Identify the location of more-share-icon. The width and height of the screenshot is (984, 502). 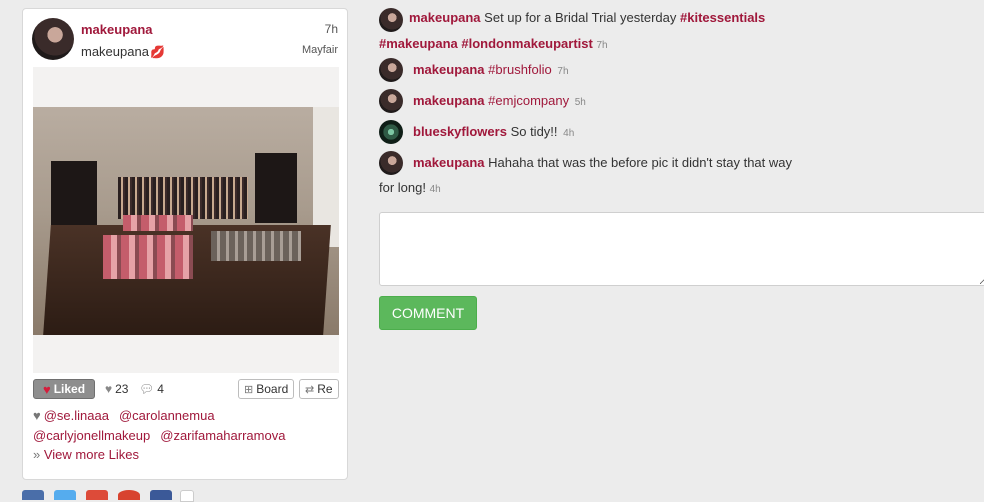
(187, 496).